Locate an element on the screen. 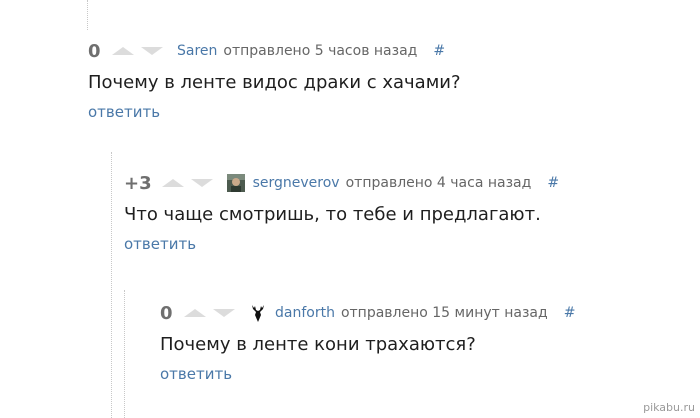 The height and width of the screenshot is (418, 700). thread-line-level2 is located at coordinates (111, 285).